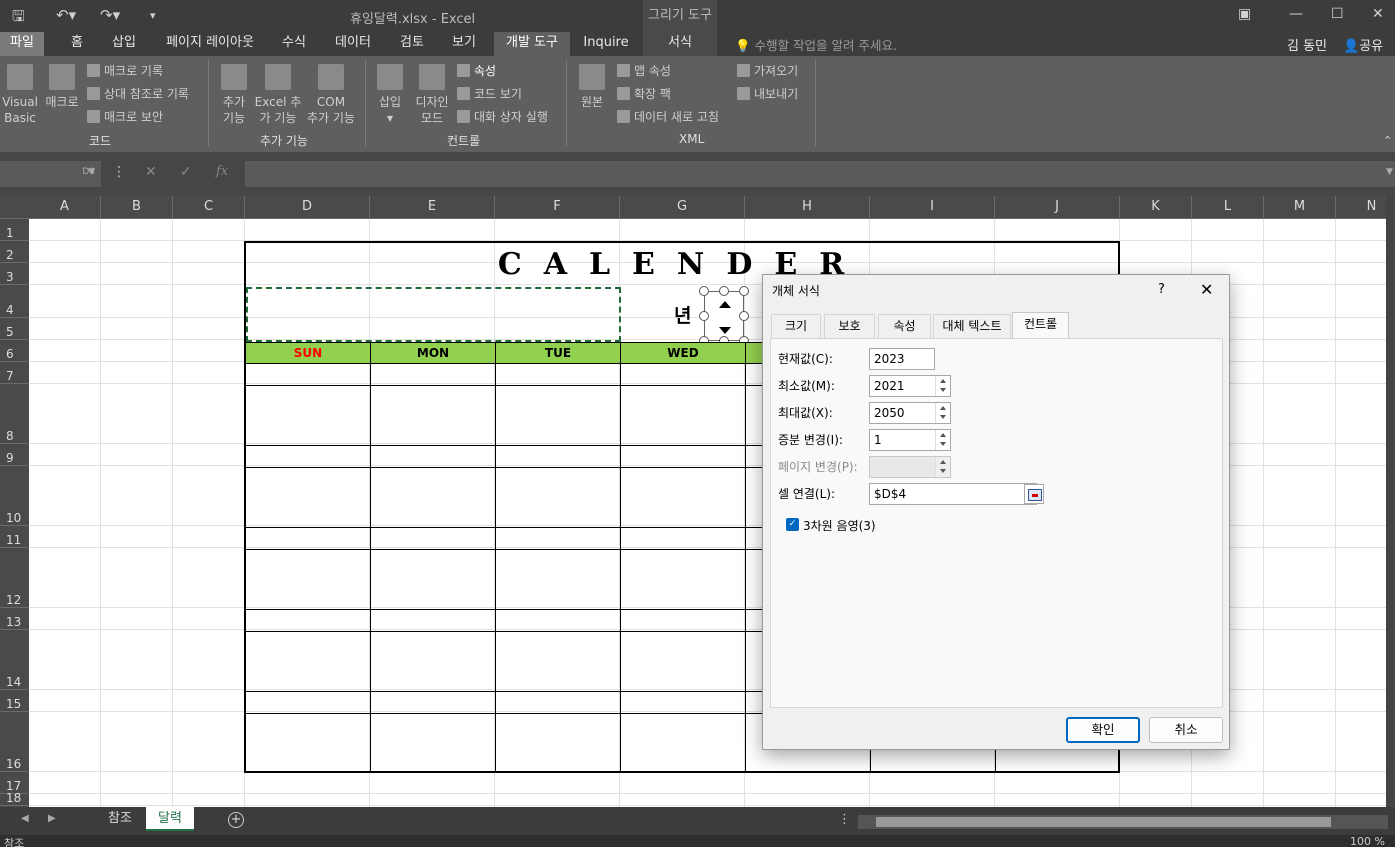 The image size is (1395, 847). Describe the element at coordinates (942, 413) in the screenshot. I see `max-value-spinner` at that location.